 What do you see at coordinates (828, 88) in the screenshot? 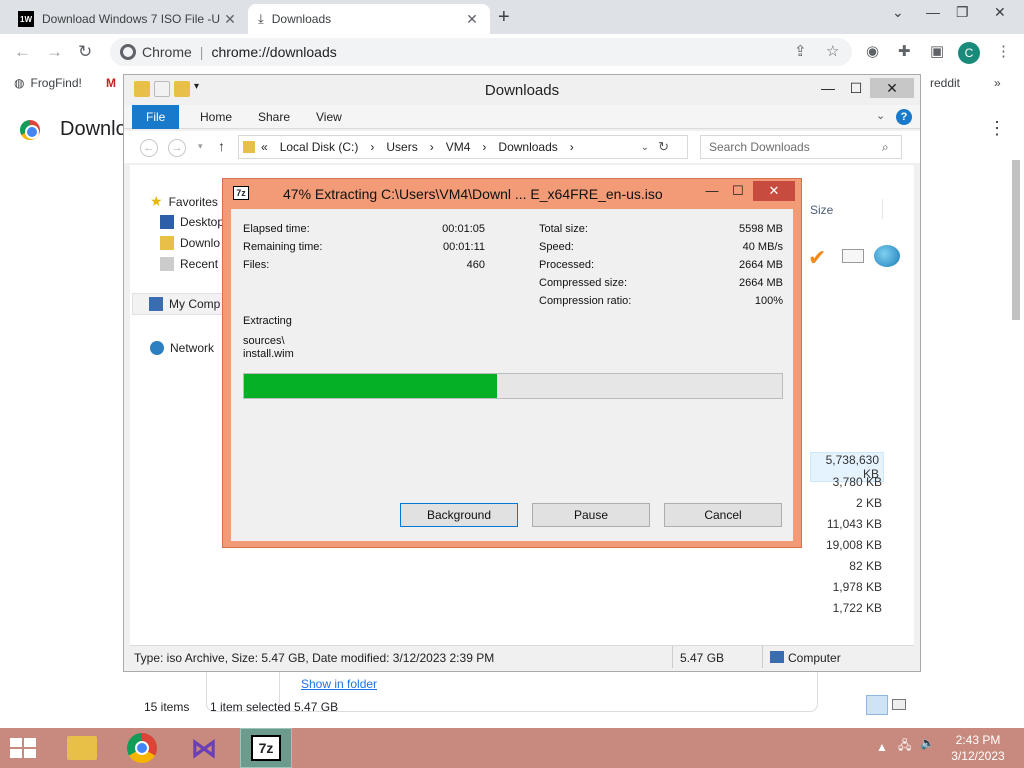
I see `explorer-minimize-button: —` at bounding box center [828, 88].